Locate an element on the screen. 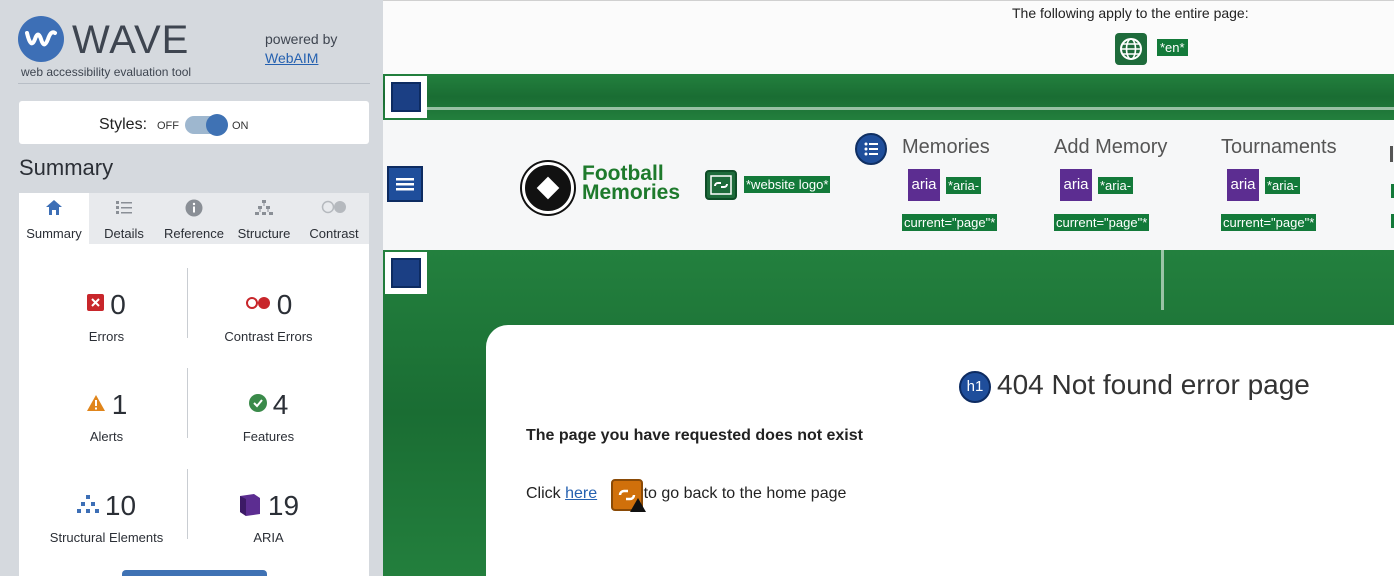 The width and height of the screenshot is (1394, 576). tab-details: Details is located at coordinates (124, 218).